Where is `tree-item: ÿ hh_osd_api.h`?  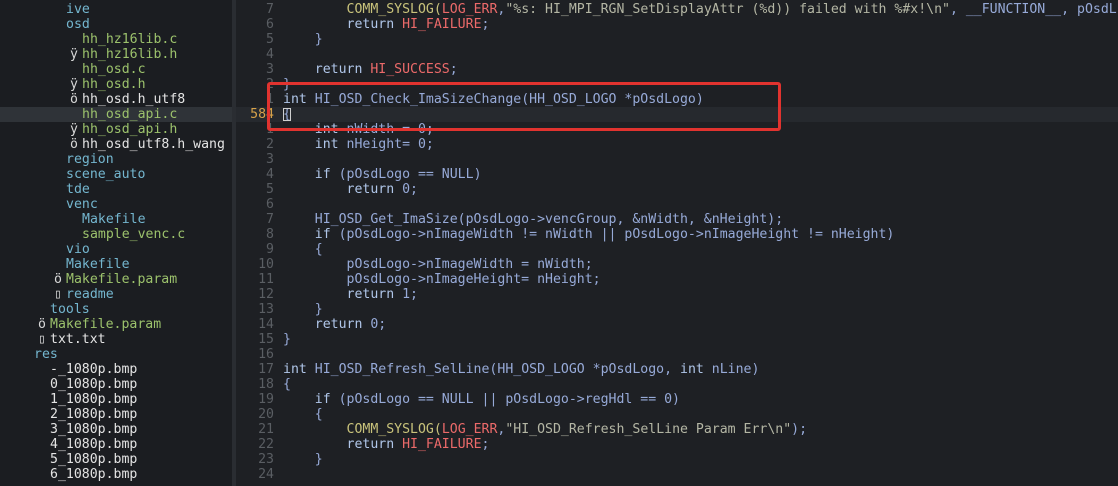 tree-item: ÿ hh_osd_api.h is located at coordinates (116, 129).